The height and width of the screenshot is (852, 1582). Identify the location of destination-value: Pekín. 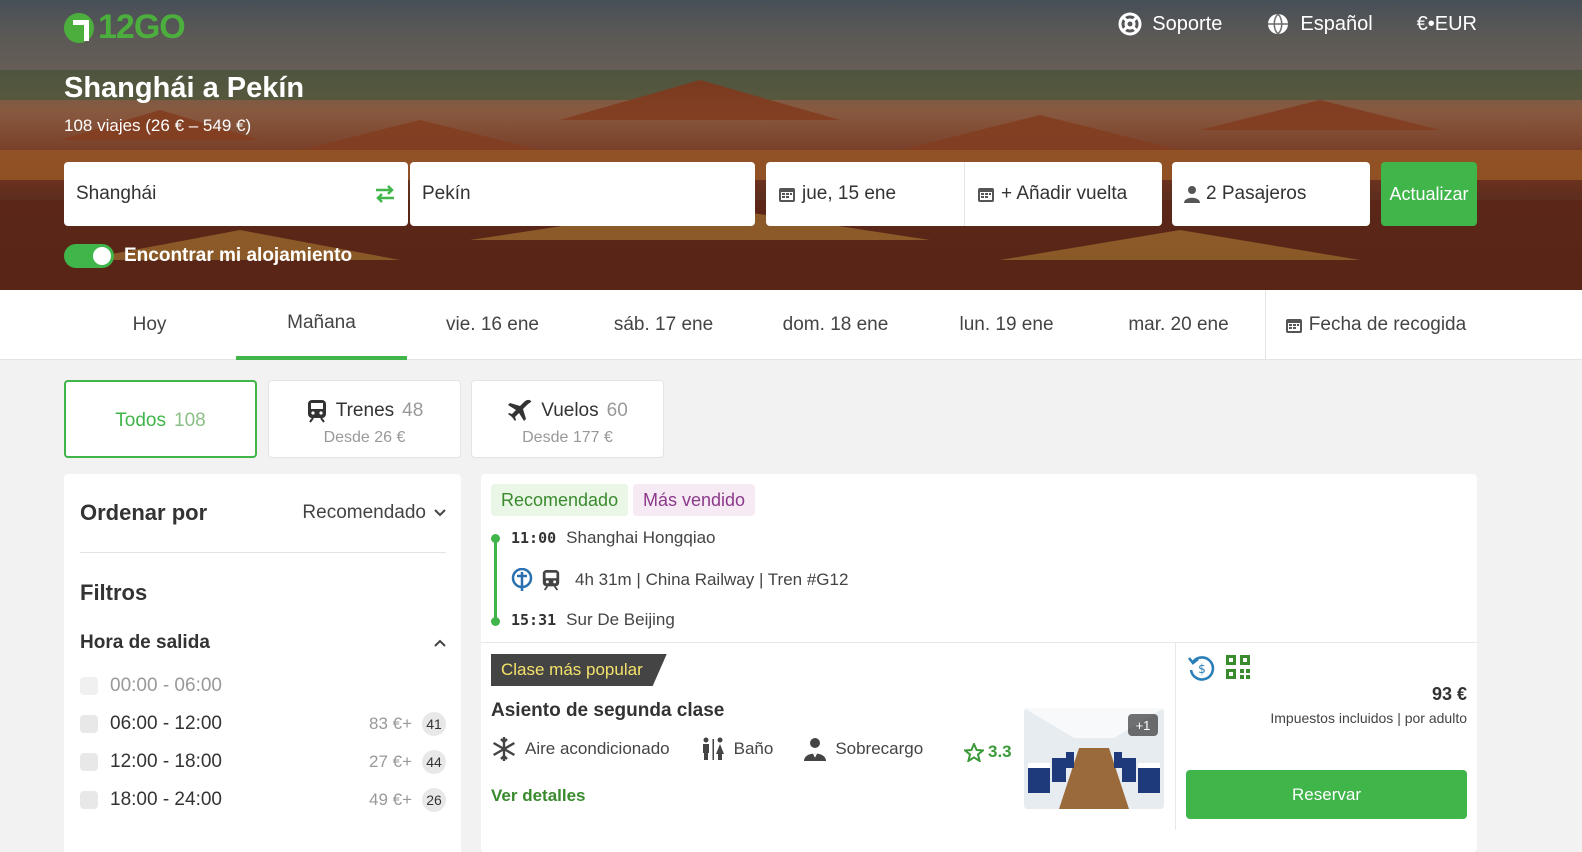
(446, 193).